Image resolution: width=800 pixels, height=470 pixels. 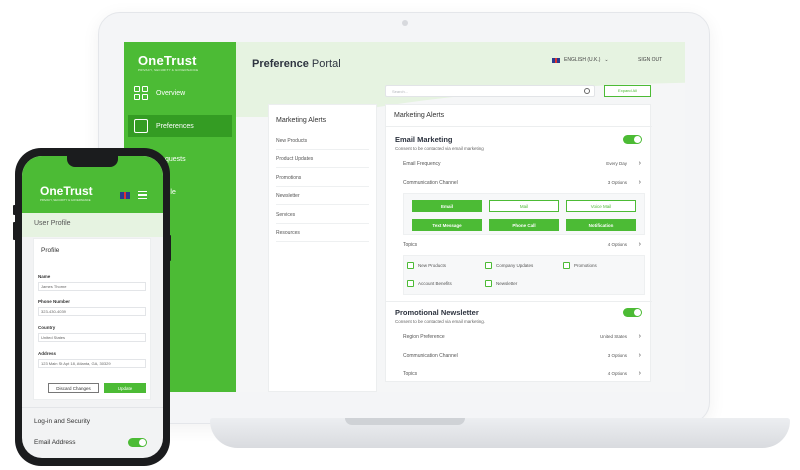 What do you see at coordinates (141, 126) in the screenshot?
I see `sliders-icon` at bounding box center [141, 126].